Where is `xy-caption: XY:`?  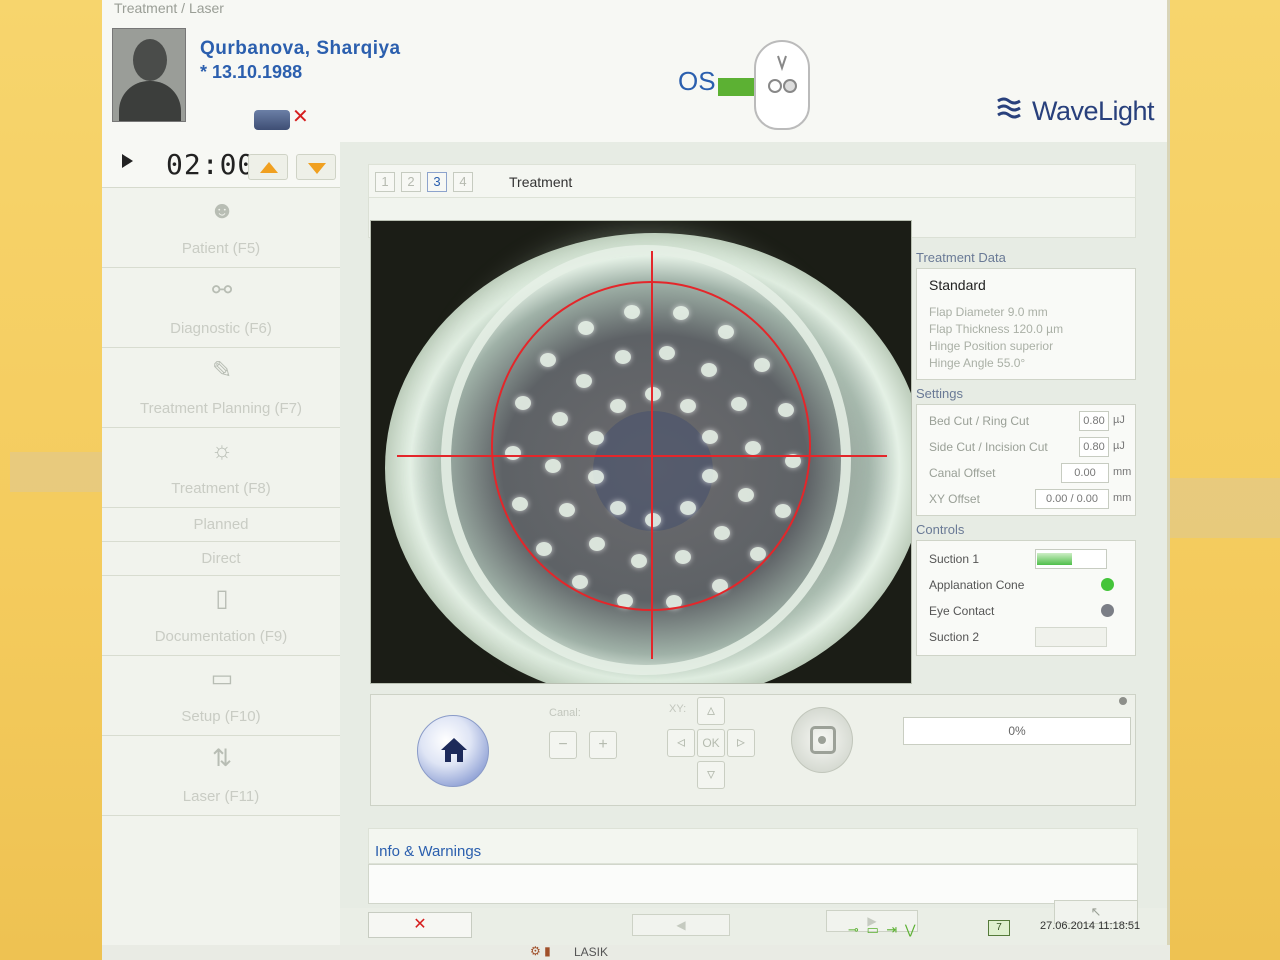
xy-caption: XY: is located at coordinates (678, 709).